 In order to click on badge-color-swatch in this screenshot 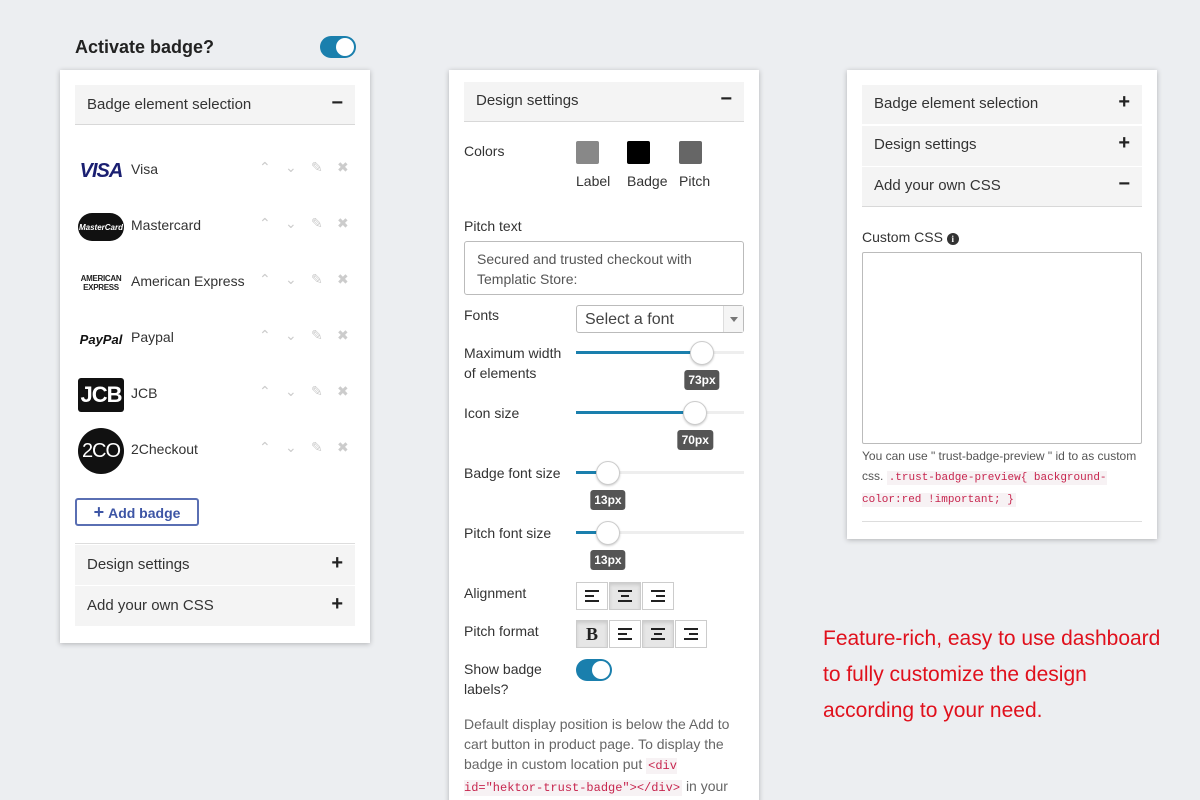, I will do `click(638, 152)`.